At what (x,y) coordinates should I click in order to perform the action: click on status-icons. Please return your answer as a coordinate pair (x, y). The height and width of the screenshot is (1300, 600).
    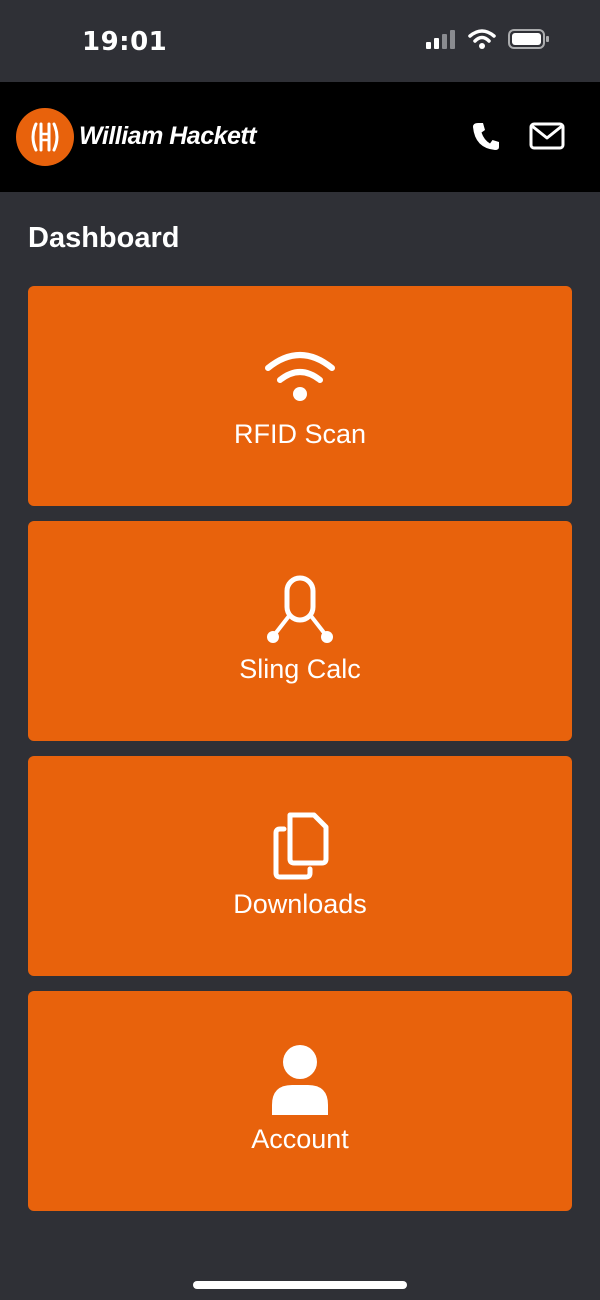
    Looking at the image, I should click on (488, 41).